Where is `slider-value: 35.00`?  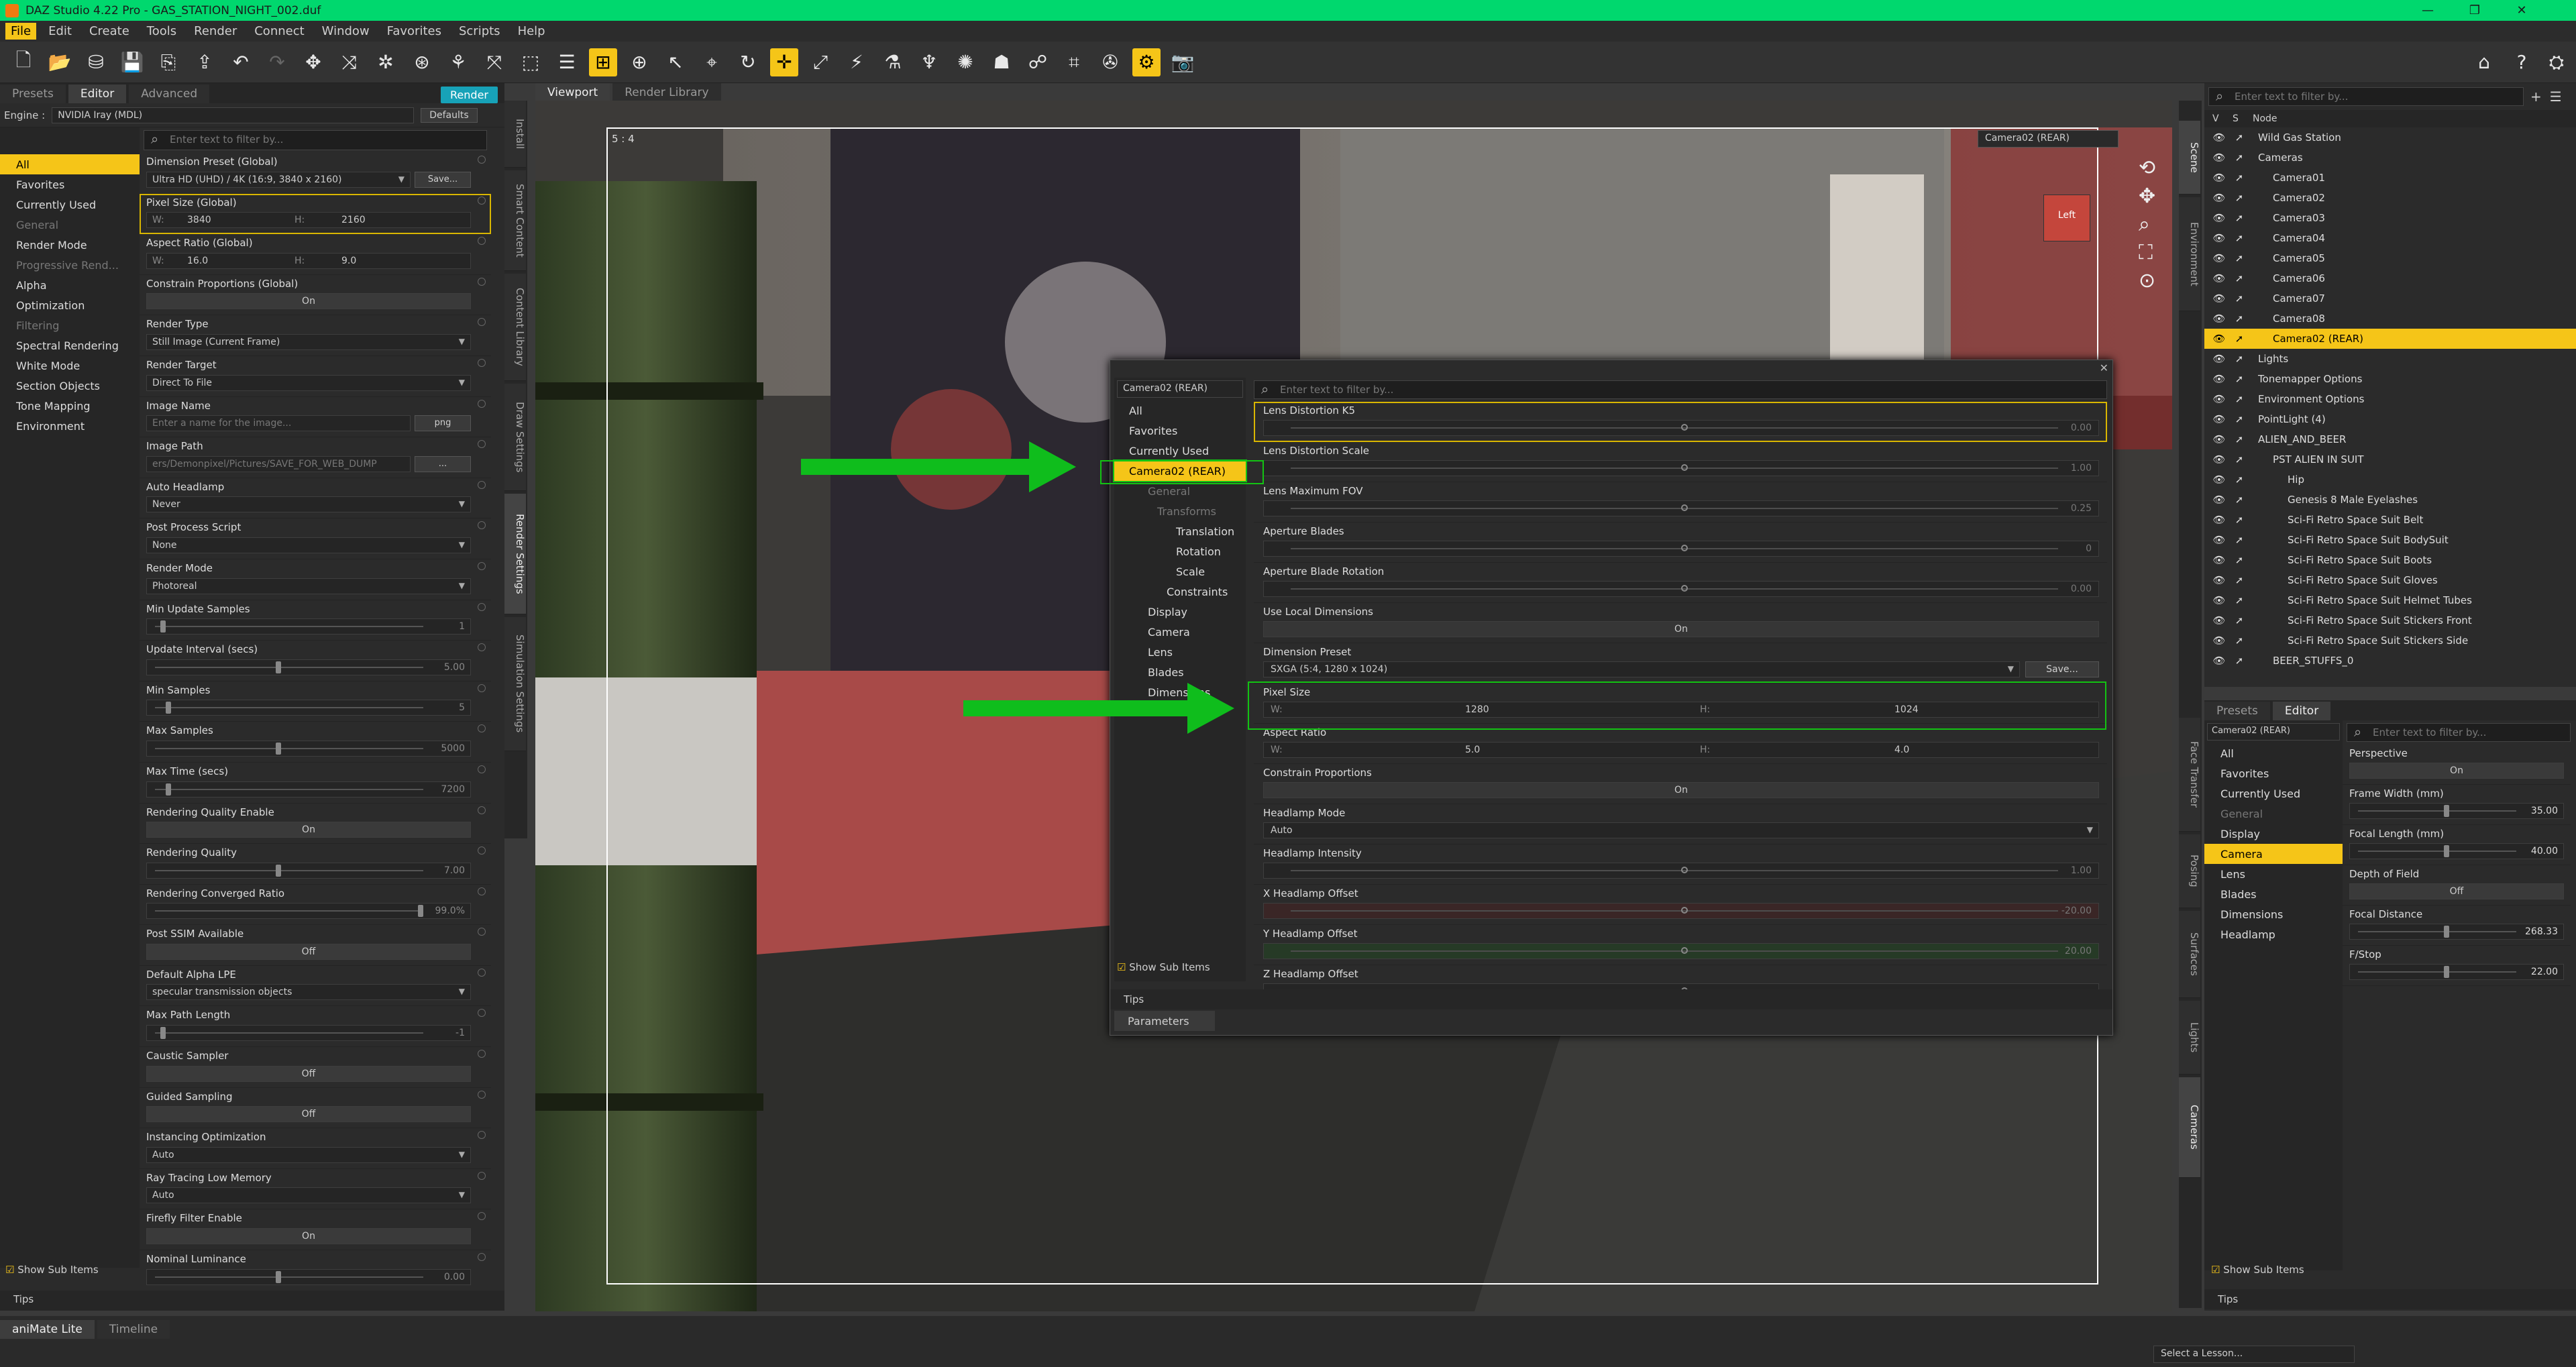 slider-value: 35.00 is located at coordinates (2544, 811).